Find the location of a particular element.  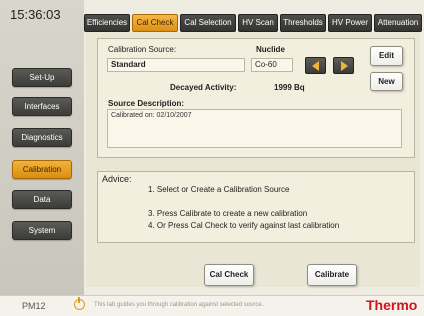

tab-efficiencies: Efficiencies is located at coordinates (107, 23).